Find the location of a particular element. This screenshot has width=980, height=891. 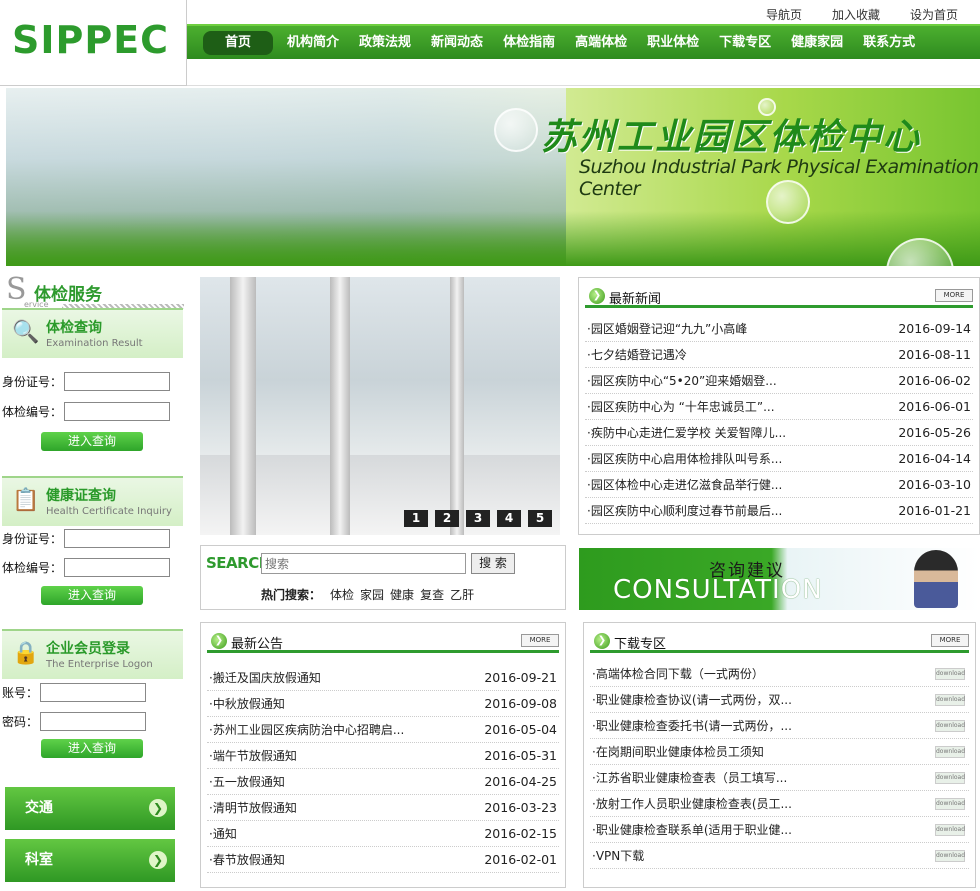

slider-page-4: 4 is located at coordinates (509, 518).